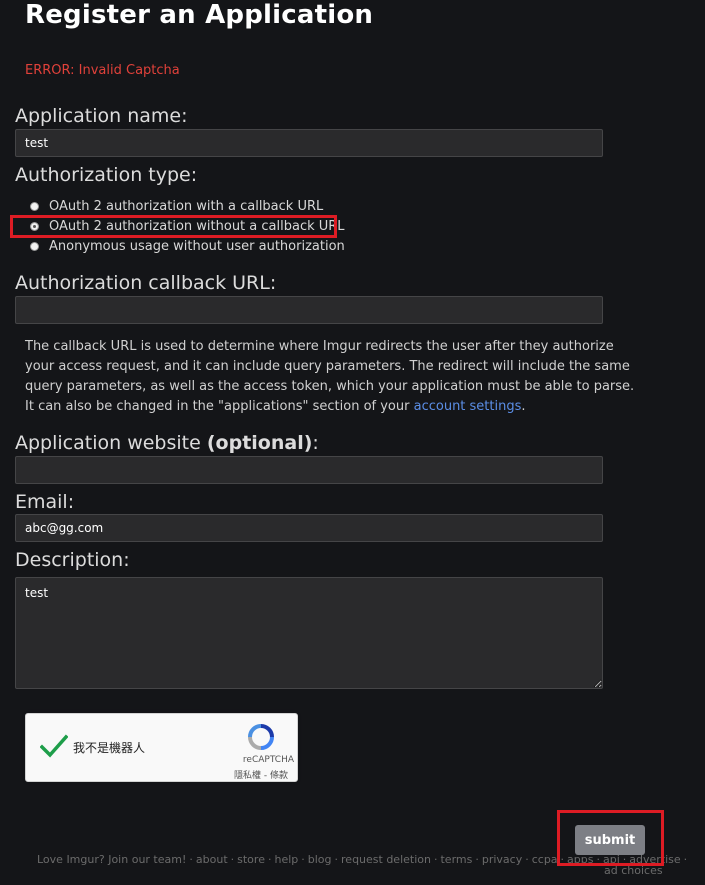 The image size is (705, 885). What do you see at coordinates (315, 443) in the screenshot?
I see `website-label-colon: :` at bounding box center [315, 443].